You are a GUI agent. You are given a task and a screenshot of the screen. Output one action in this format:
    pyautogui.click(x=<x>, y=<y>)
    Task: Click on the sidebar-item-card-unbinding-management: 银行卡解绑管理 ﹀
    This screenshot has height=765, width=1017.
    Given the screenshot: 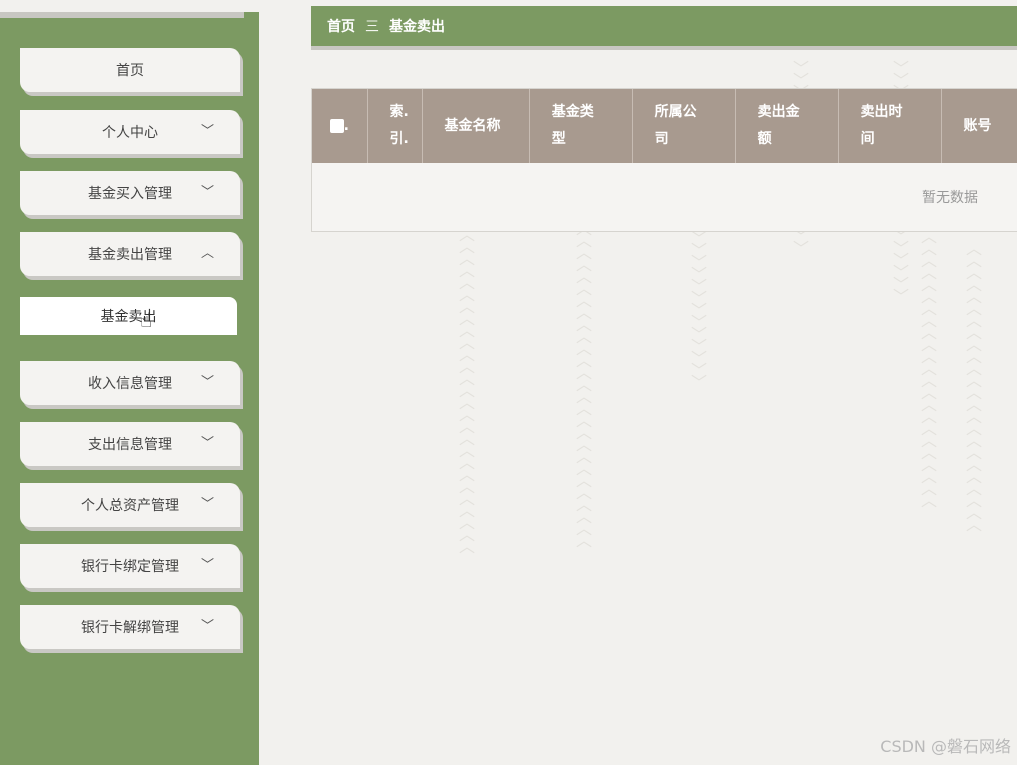 What is the action you would take?
    pyautogui.click(x=130, y=627)
    